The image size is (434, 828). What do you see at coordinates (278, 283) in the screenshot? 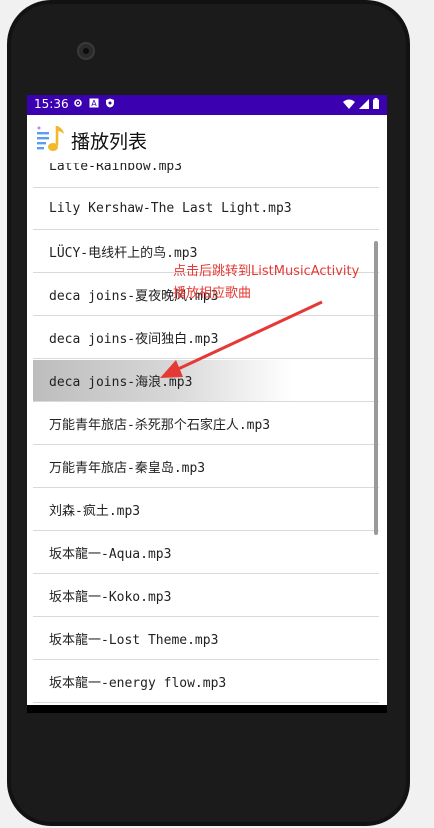
I see `annotation-note: 点击后跳转到ListMusicActivity 播放相应歌曲` at bounding box center [278, 283].